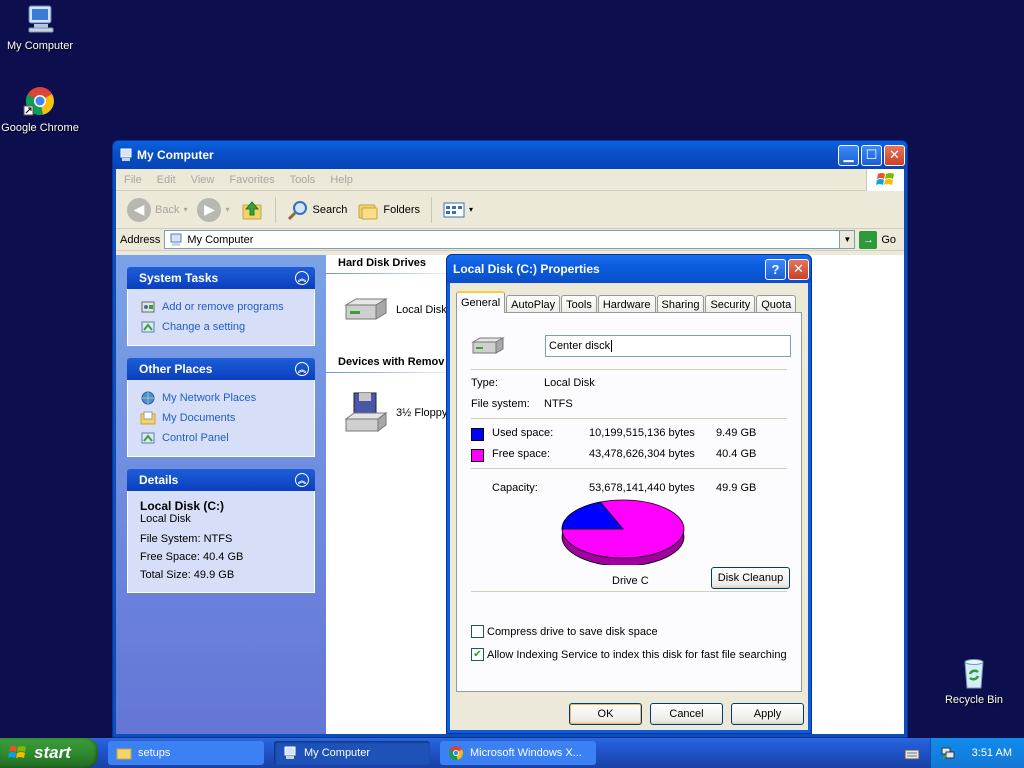  Describe the element at coordinates (580, 346) in the screenshot. I see `drive-label-value: Center disck` at that location.